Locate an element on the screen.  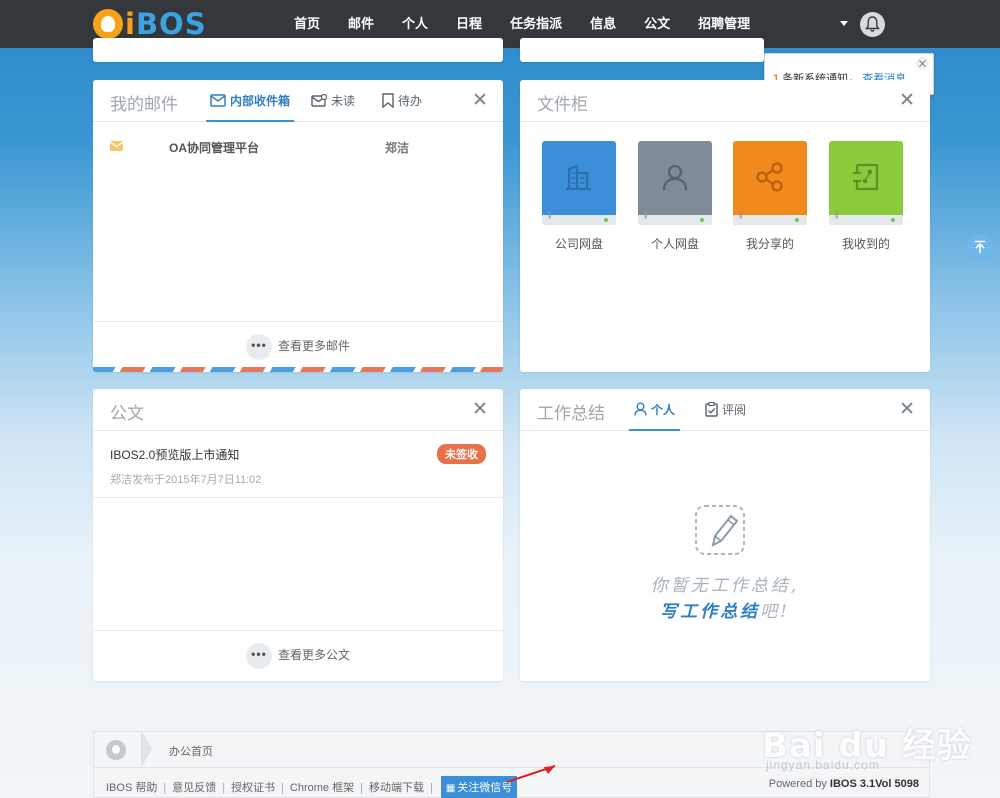
work-summary-title: 工作总结 is located at coordinates (571, 413).